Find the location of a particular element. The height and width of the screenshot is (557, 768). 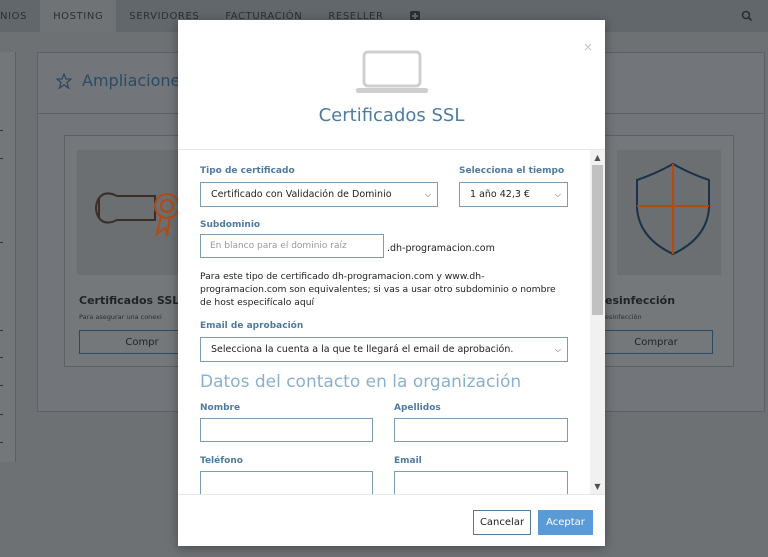

email-input is located at coordinates (481, 482).